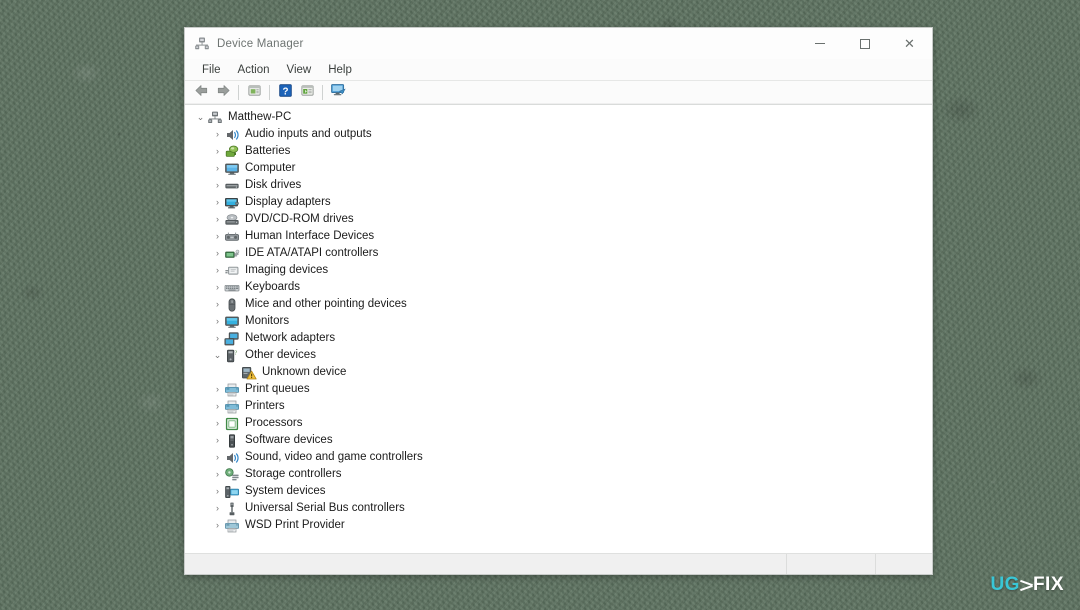  I want to click on tree-row-root: ⌄ Matthew-PC, so click(558, 117).